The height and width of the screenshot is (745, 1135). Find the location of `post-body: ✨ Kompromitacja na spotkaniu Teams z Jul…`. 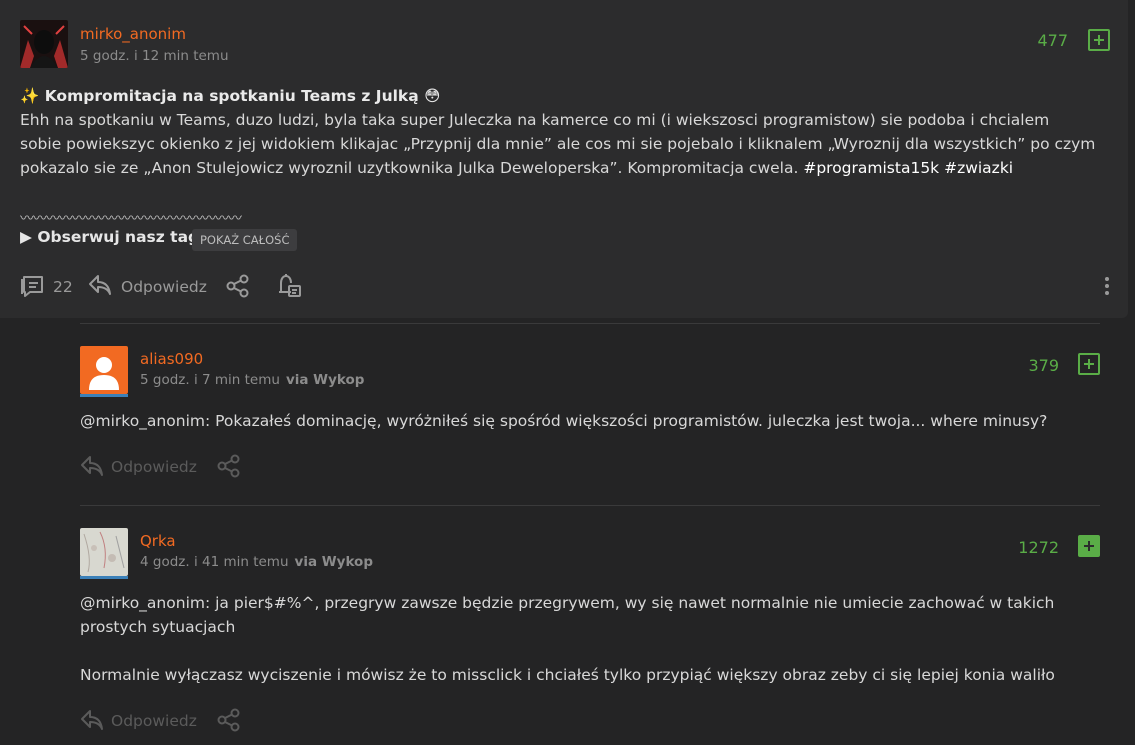

post-body: ✨ Kompromitacja na spotkaniu Teams z Jul… is located at coordinates (570, 132).